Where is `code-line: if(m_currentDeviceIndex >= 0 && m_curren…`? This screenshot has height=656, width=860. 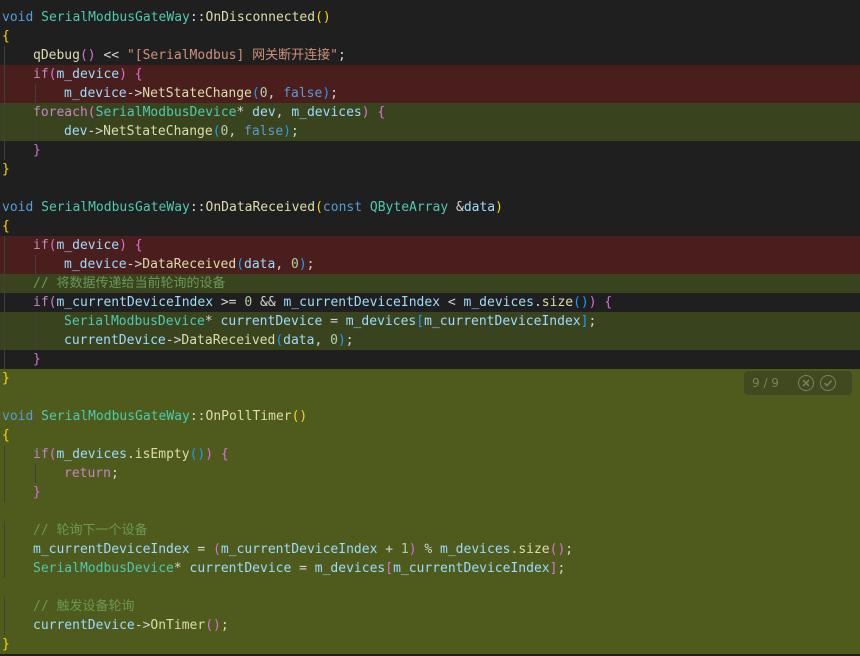
code-line: if(m_currentDeviceIndex >= 0 && m_curren… is located at coordinates (430, 302).